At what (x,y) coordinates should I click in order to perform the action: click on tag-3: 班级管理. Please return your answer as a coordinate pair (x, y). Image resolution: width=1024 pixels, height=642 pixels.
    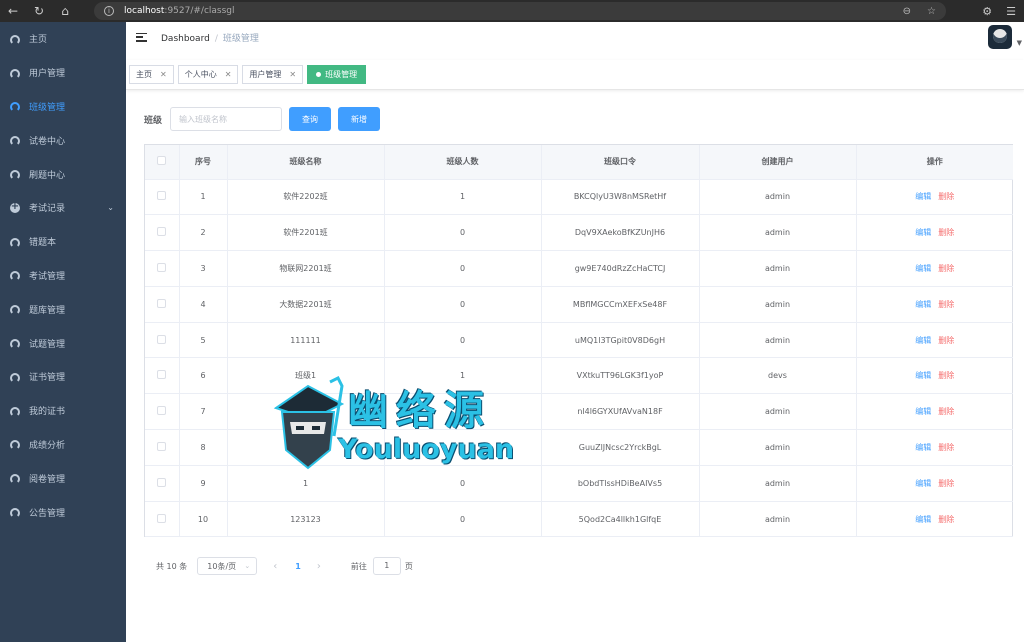
    Looking at the image, I should click on (337, 74).